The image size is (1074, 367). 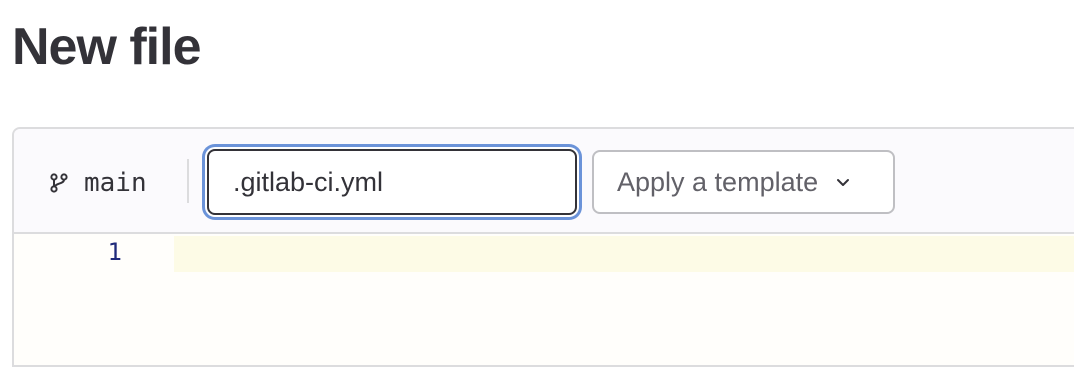 I want to click on page-title: New file, so click(x=106, y=47).